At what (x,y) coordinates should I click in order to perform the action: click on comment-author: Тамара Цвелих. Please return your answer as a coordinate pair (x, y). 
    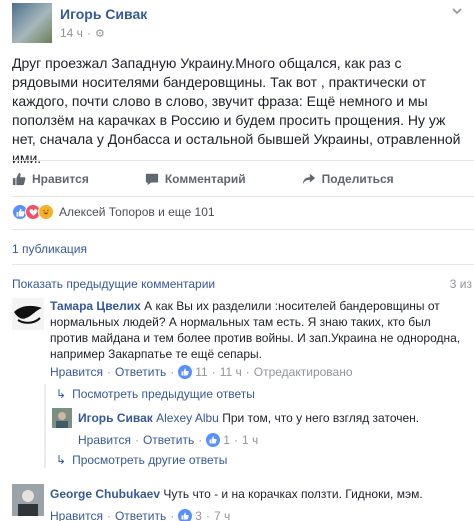
    Looking at the image, I should click on (95, 306).